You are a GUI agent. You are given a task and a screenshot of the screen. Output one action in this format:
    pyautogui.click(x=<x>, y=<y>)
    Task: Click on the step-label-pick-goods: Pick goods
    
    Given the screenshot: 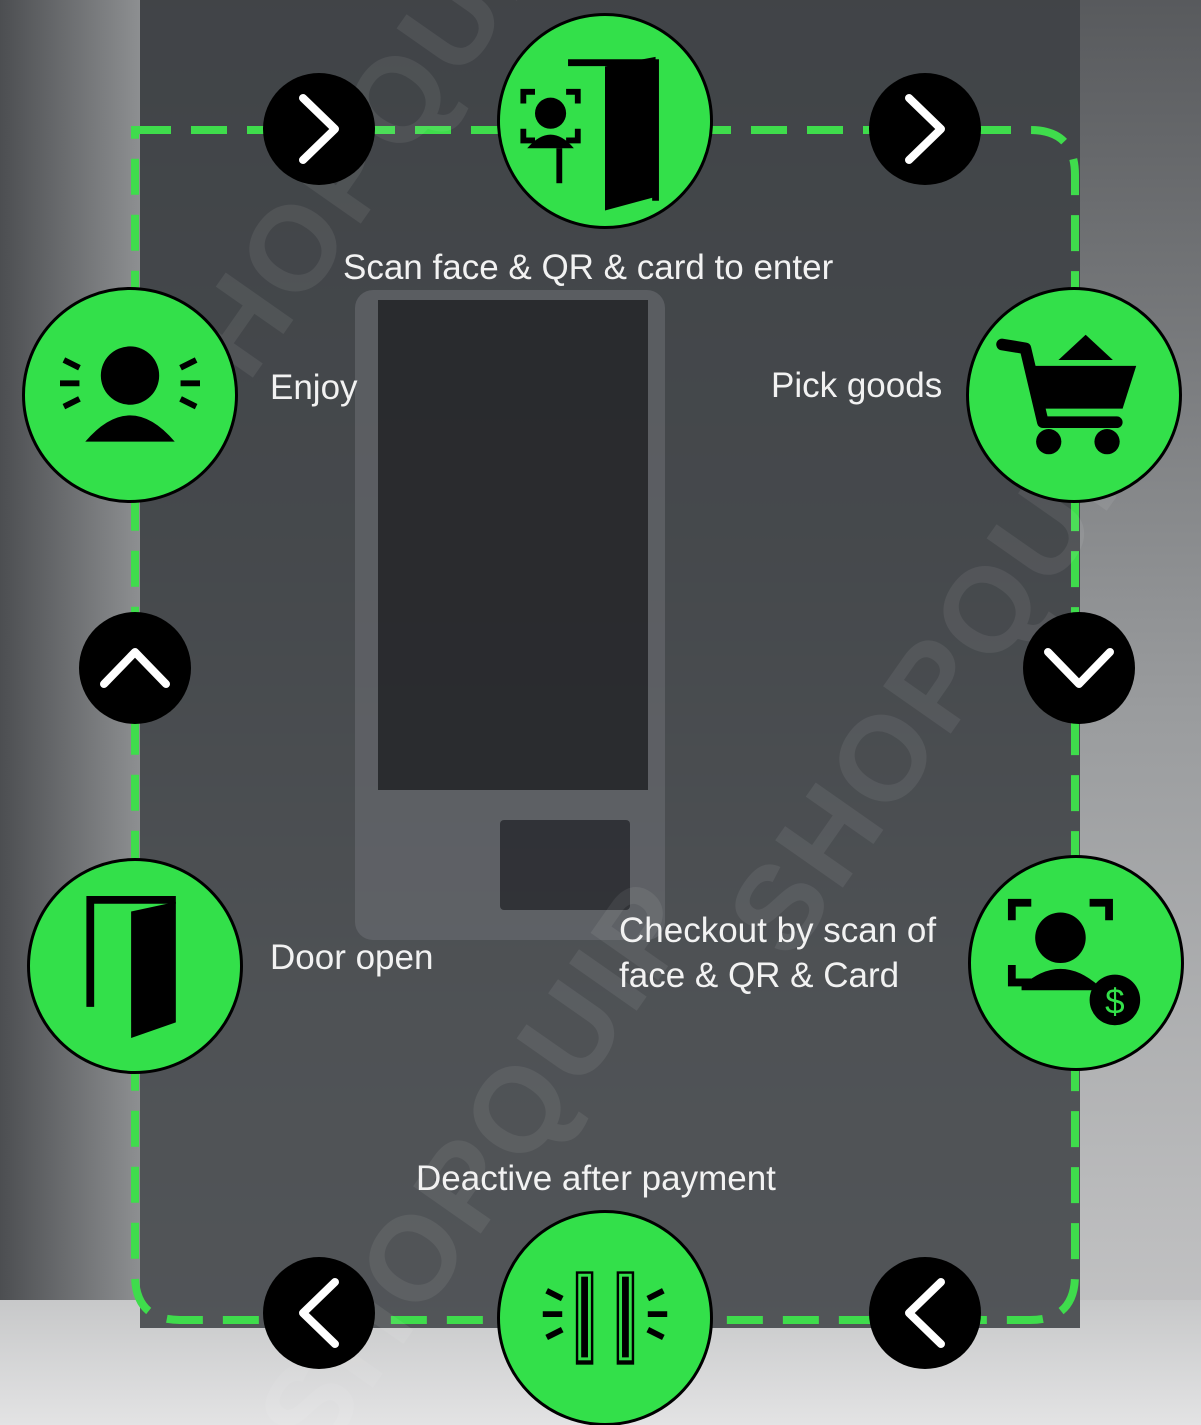 What is the action you would take?
    pyautogui.click(x=857, y=385)
    